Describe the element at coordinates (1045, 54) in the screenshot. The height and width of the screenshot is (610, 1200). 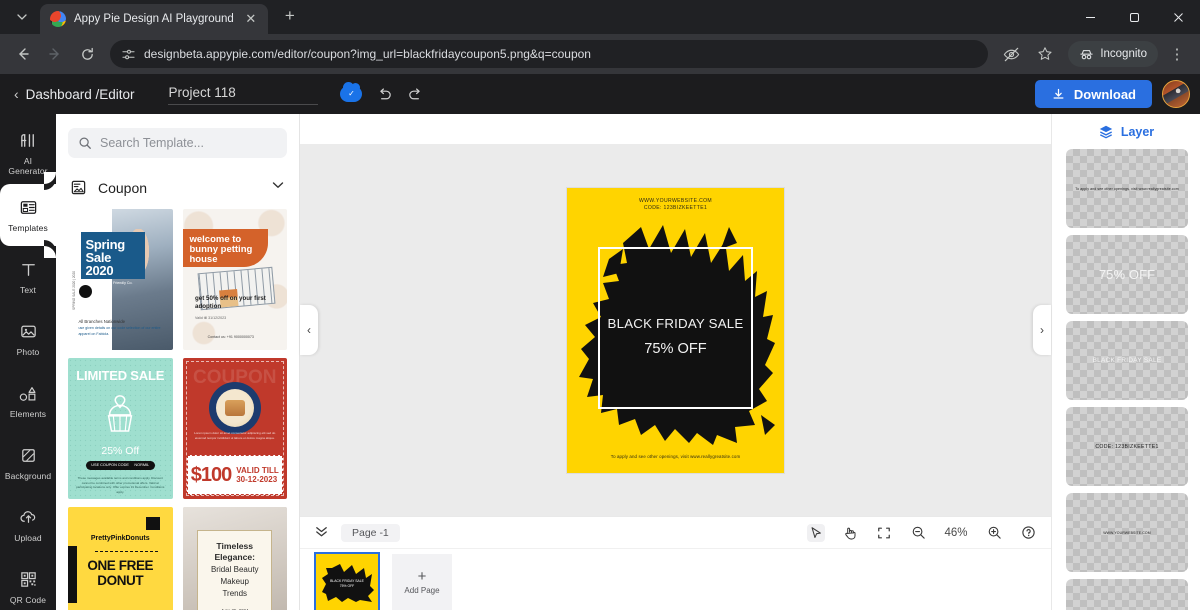
I see `bookmark-star-icon` at that location.